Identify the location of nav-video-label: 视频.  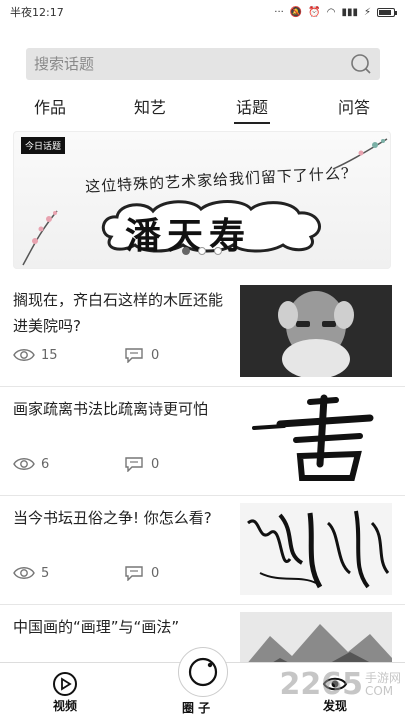
(64, 706).